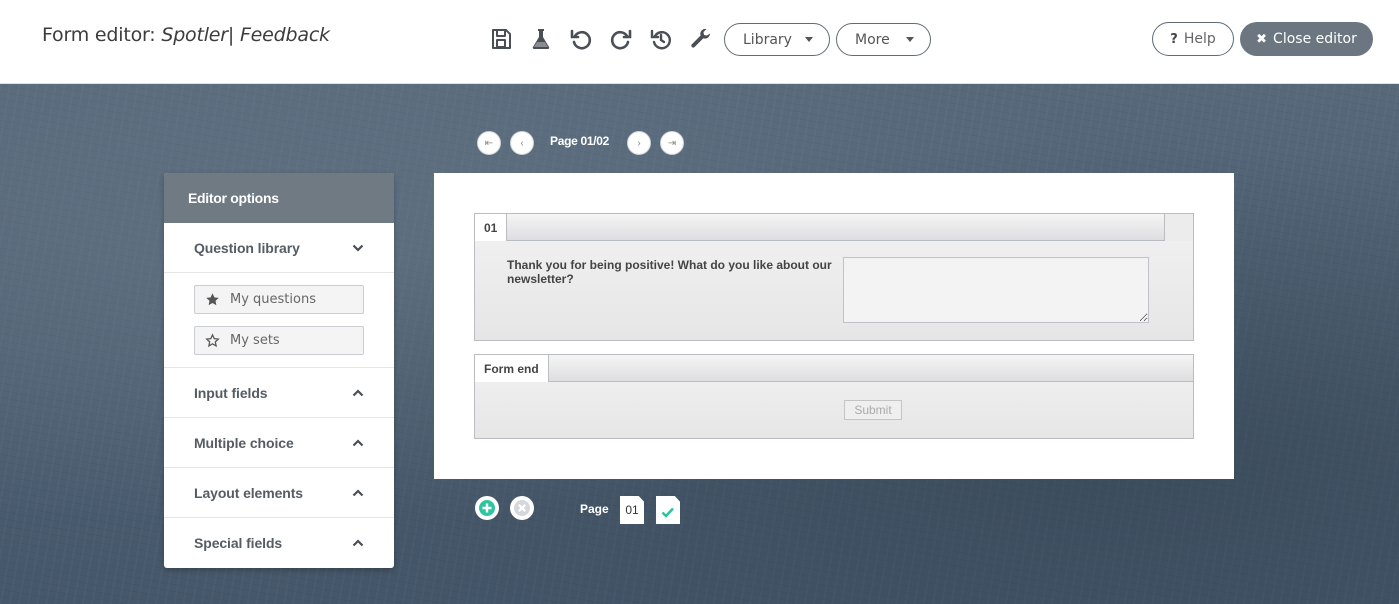  What do you see at coordinates (279, 320) in the screenshot?
I see `question-library-body: My questions My sets` at bounding box center [279, 320].